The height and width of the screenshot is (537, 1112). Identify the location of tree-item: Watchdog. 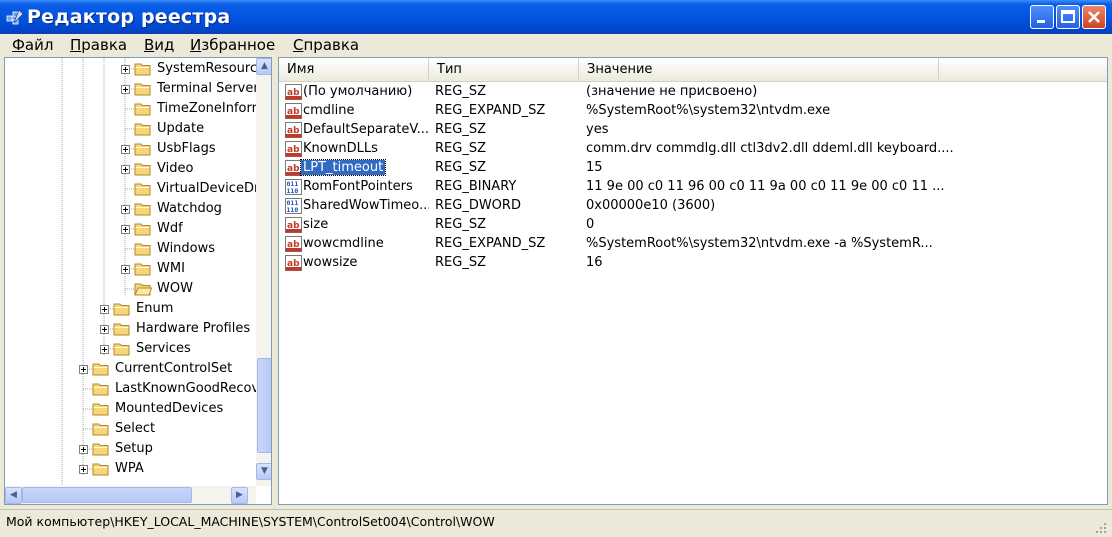
(130, 209).